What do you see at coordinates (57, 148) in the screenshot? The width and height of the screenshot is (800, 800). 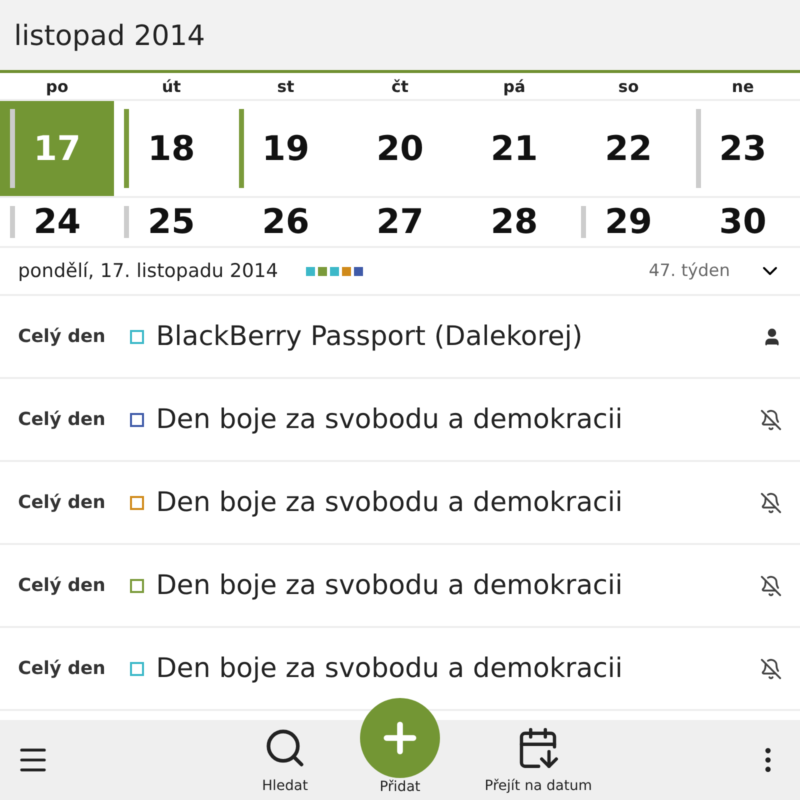 I see `day-number: 17` at bounding box center [57, 148].